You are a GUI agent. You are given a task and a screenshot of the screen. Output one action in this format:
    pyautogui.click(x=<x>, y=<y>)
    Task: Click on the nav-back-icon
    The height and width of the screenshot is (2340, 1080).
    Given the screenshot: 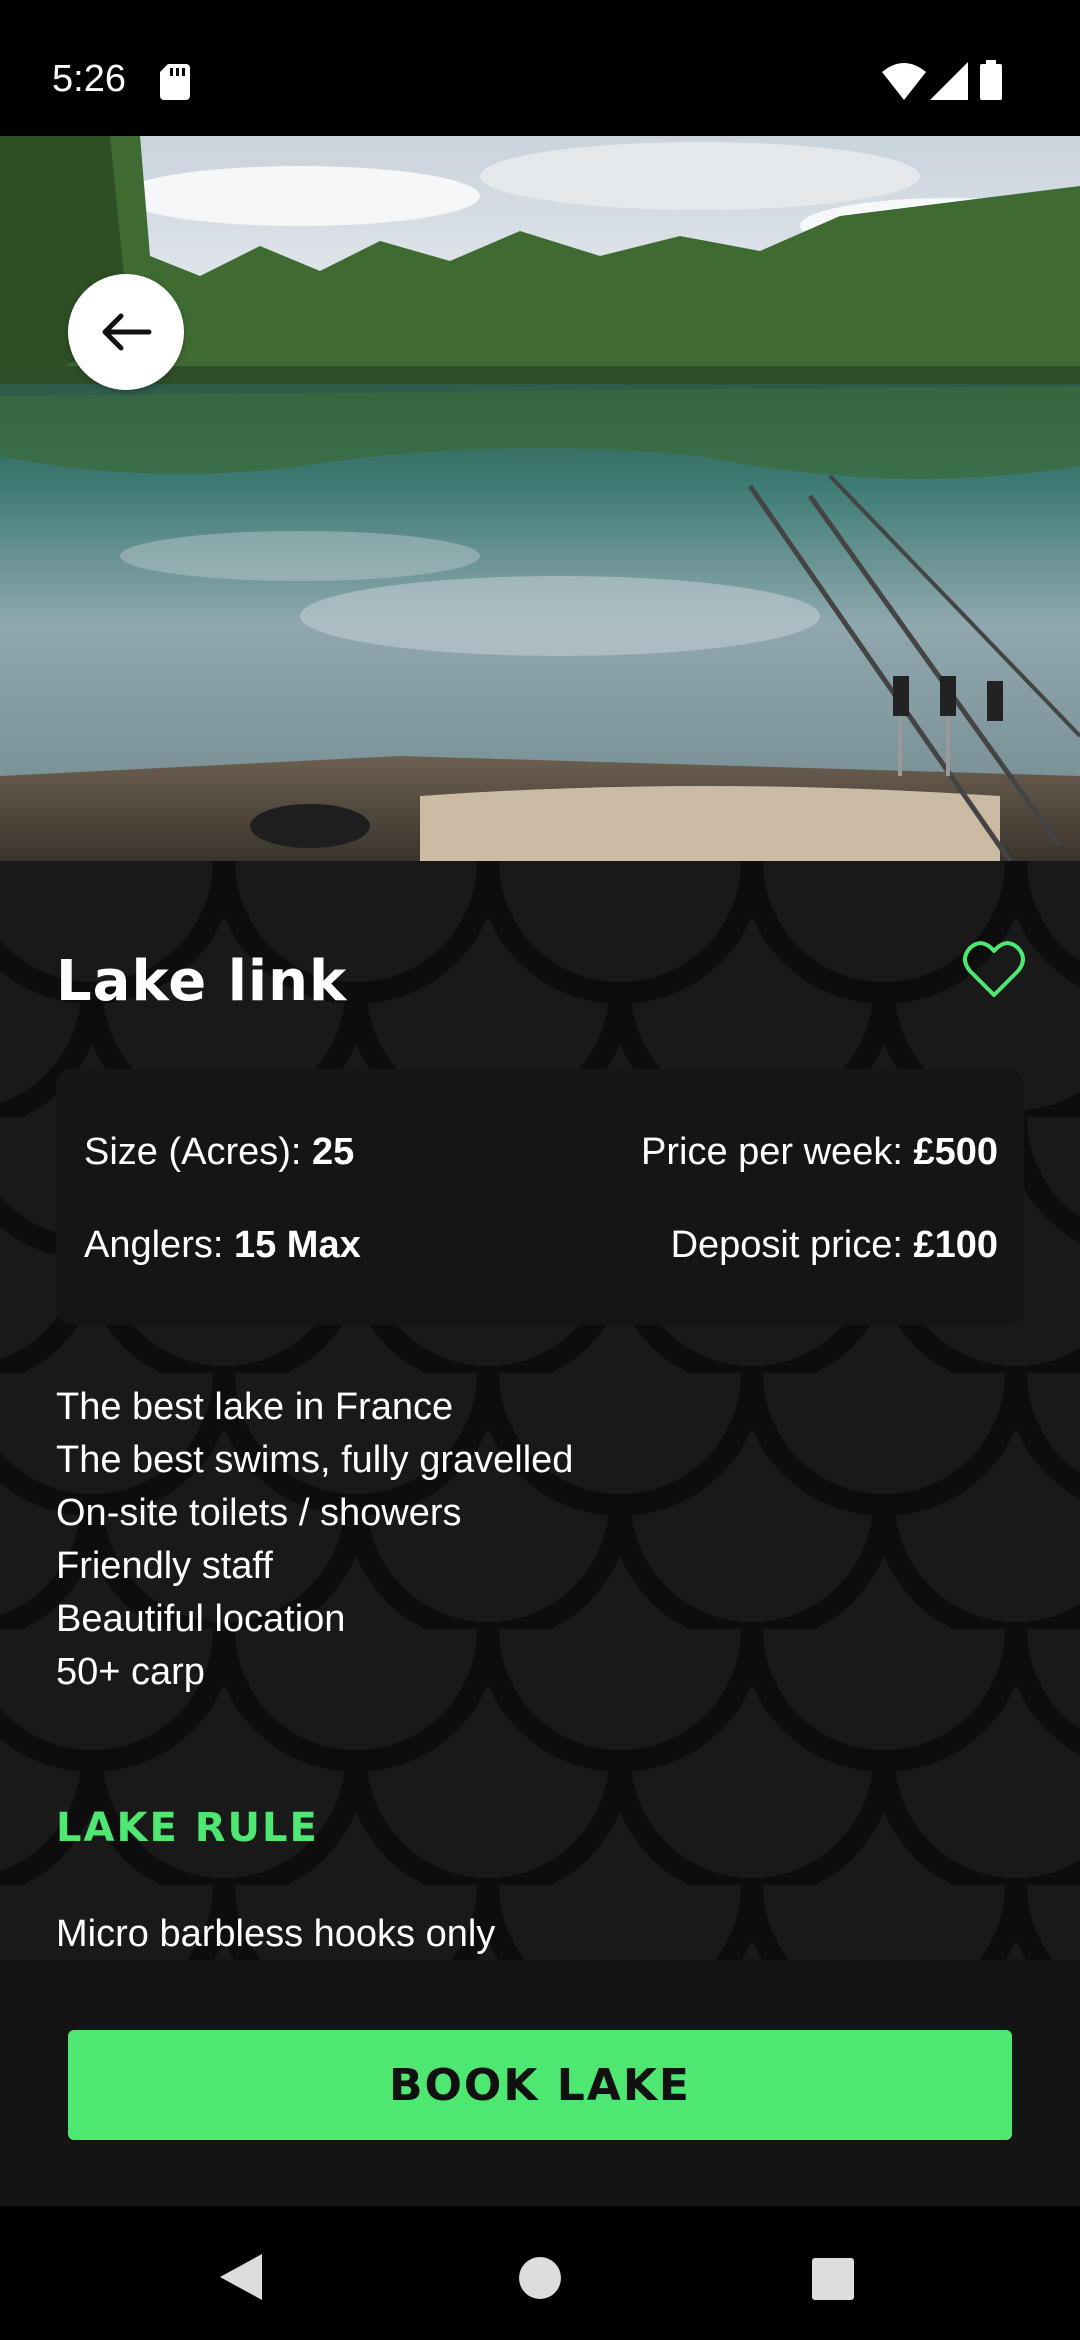 What is the action you would take?
    pyautogui.click(x=242, y=2277)
    